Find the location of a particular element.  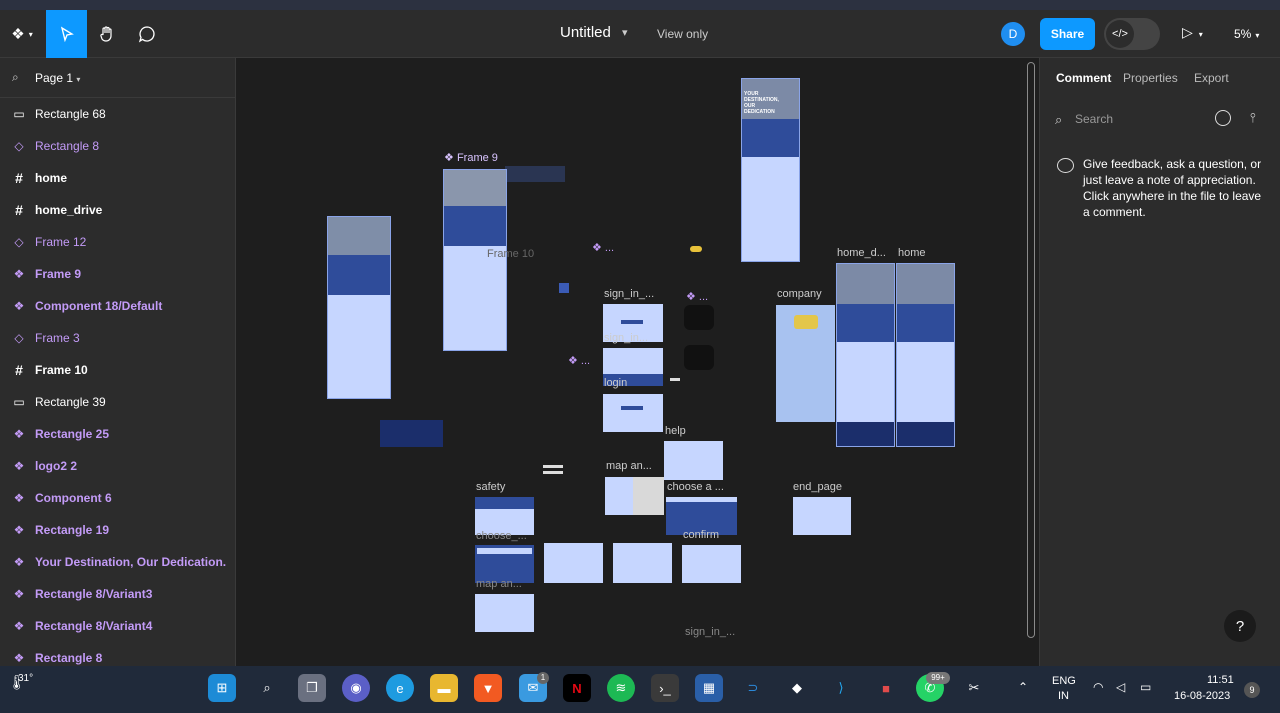

clock-date: 16-08-2023 is located at coordinates (1202, 696).